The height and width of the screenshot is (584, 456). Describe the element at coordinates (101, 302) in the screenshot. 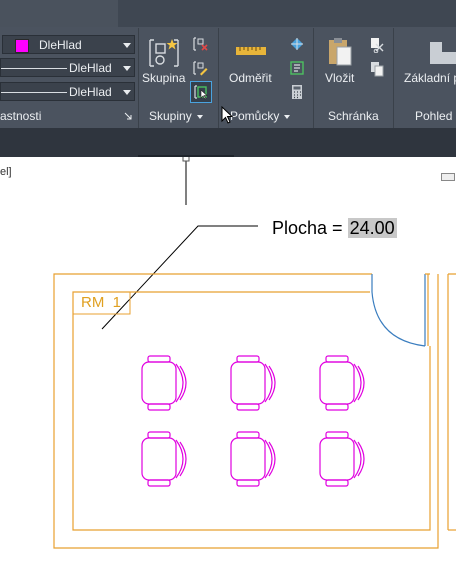

I see `room-tag: RM 1` at that location.